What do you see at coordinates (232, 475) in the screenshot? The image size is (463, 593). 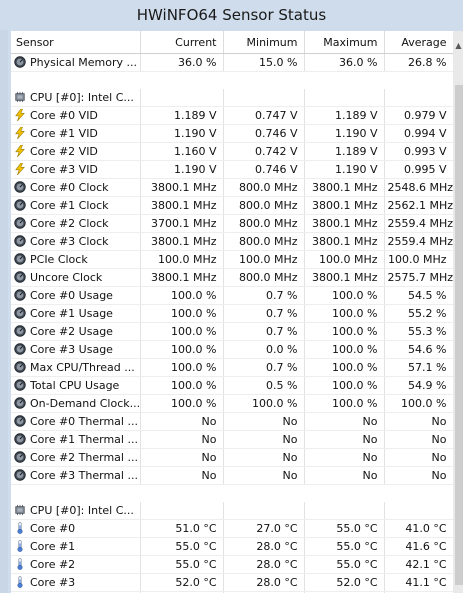 I see `table-row: Core #3 Thermal ... No No No No` at bounding box center [232, 475].